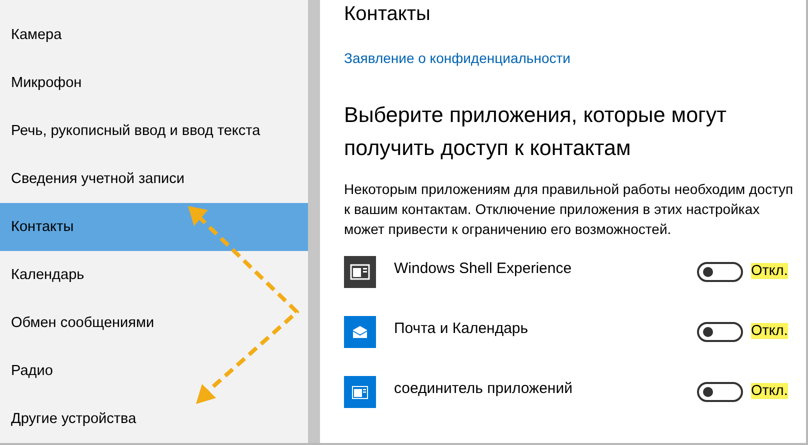 This screenshot has height=445, width=808. Describe the element at coordinates (154, 179) in the screenshot. I see `sidebar-item: Сведения учетной записи` at that location.